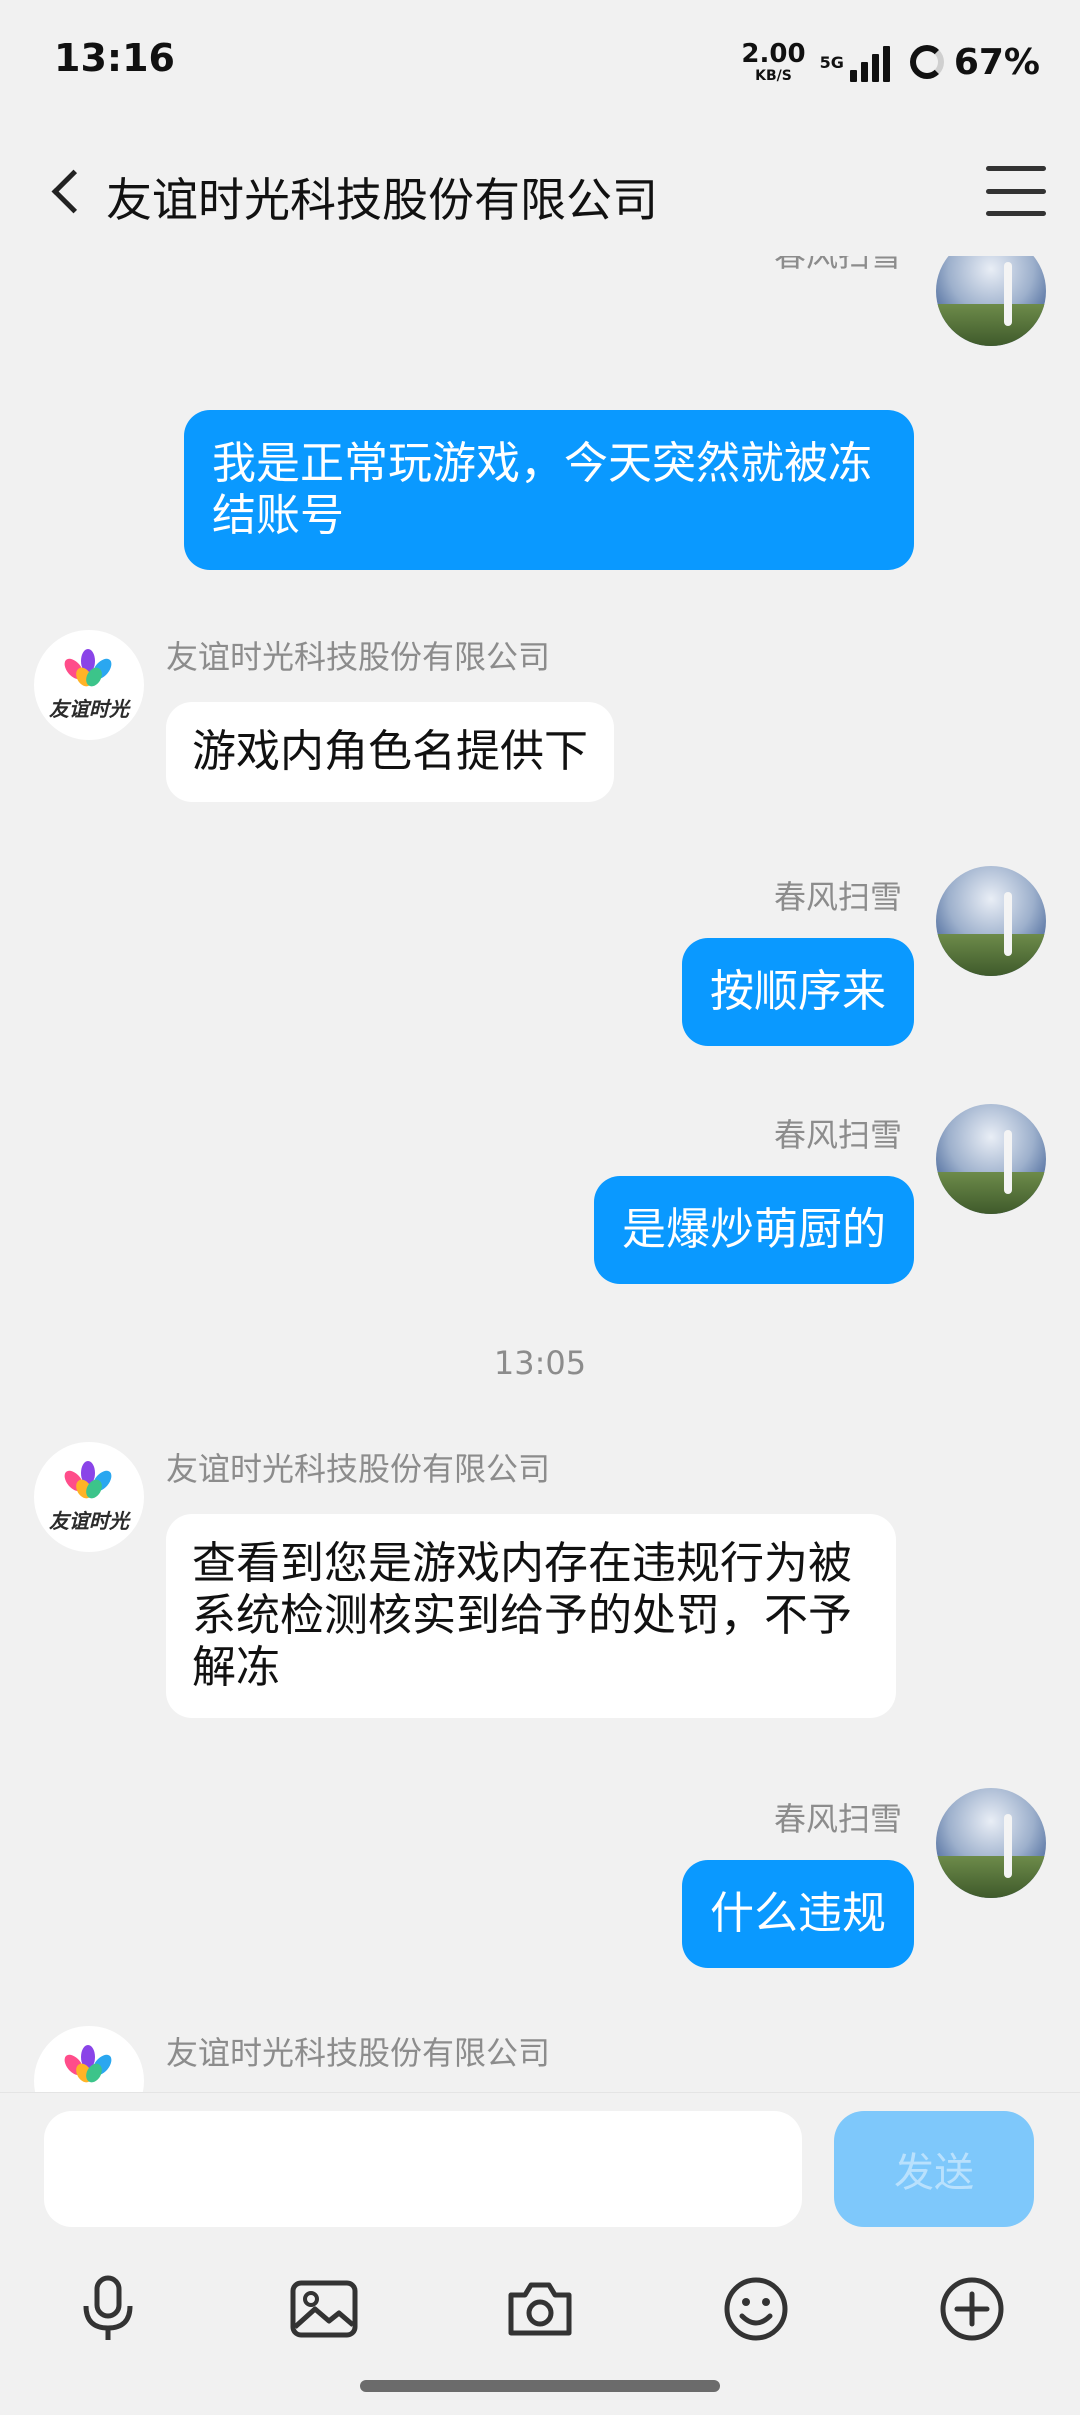 The height and width of the screenshot is (2415, 1080). I want to click on microphone-icon, so click(108, 2309).